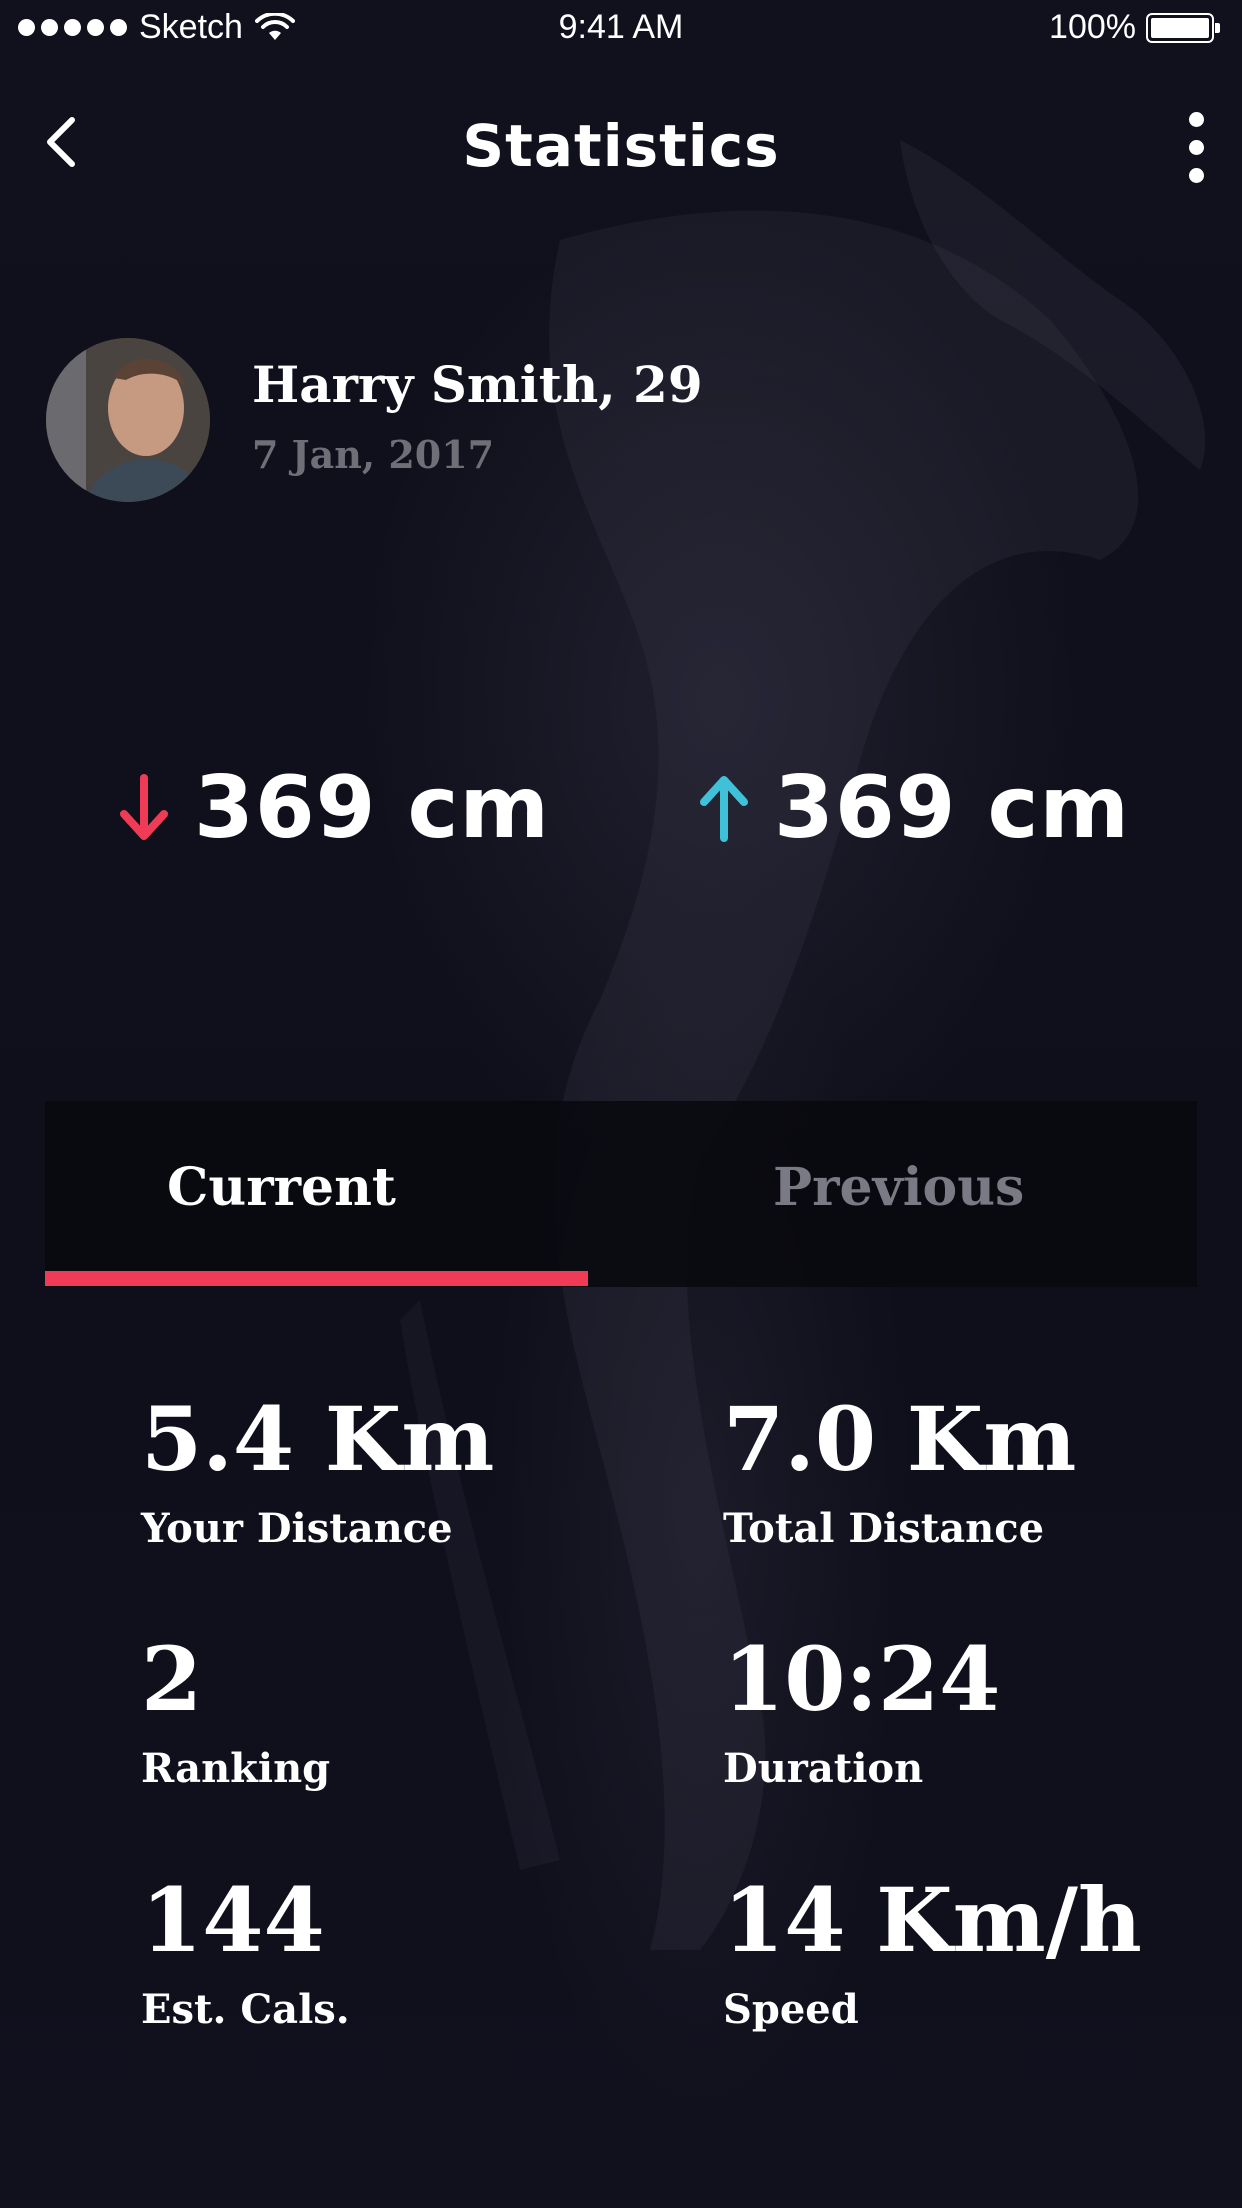 This screenshot has width=1242, height=2208. I want to click on stat-value: 7.0 Km, so click(900, 1439).